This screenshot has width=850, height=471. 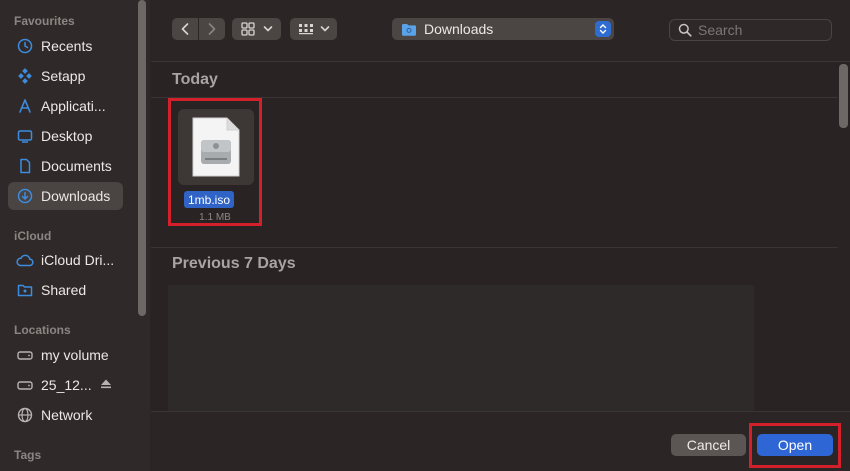 I want to click on location-popup: Downloads, so click(x=503, y=29).